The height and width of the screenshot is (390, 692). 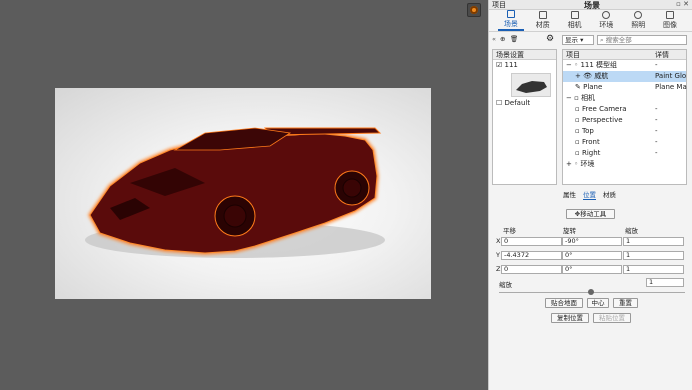 I want to click on scene-set-thumbnail, so click(x=531, y=85).